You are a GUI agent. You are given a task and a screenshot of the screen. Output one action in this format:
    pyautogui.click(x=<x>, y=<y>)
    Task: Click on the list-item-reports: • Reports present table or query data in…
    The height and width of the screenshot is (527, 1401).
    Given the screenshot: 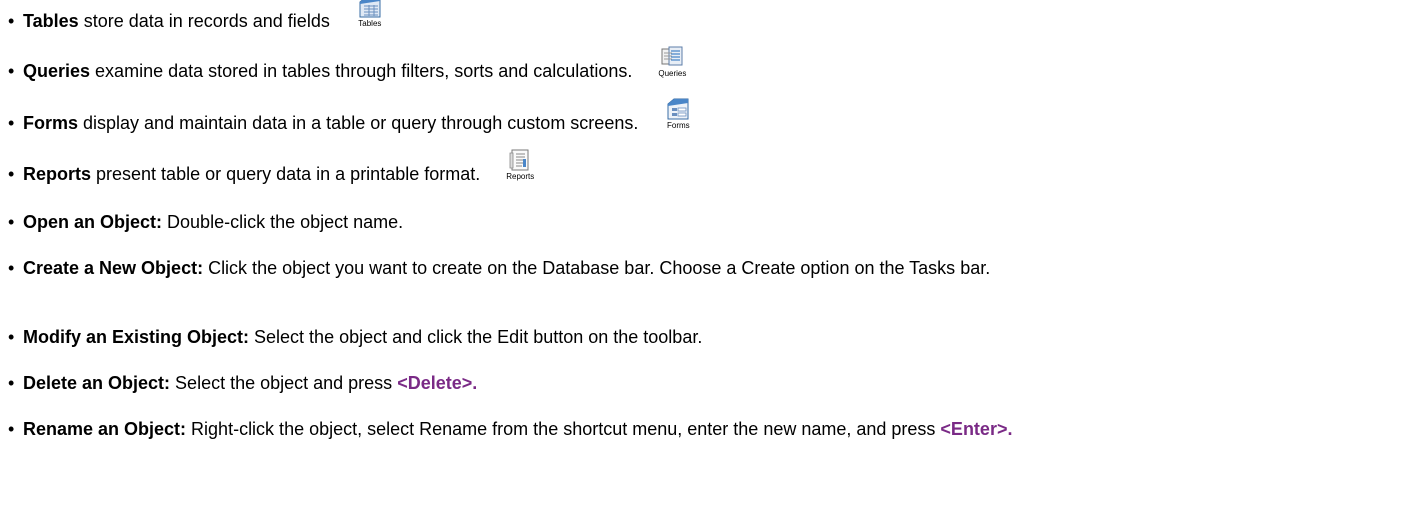 What is the action you would take?
    pyautogui.click(x=693, y=167)
    